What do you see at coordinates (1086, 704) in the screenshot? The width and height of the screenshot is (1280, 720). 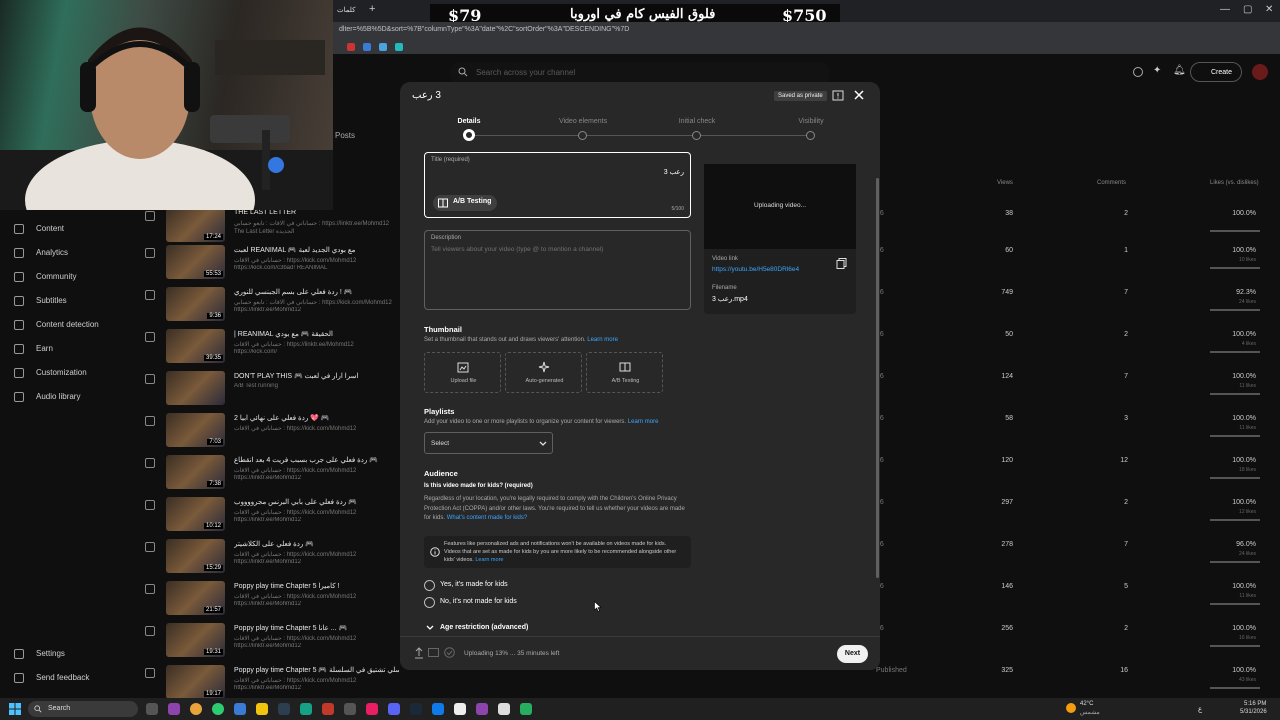 I see `weather-temp: 42°C` at bounding box center [1086, 704].